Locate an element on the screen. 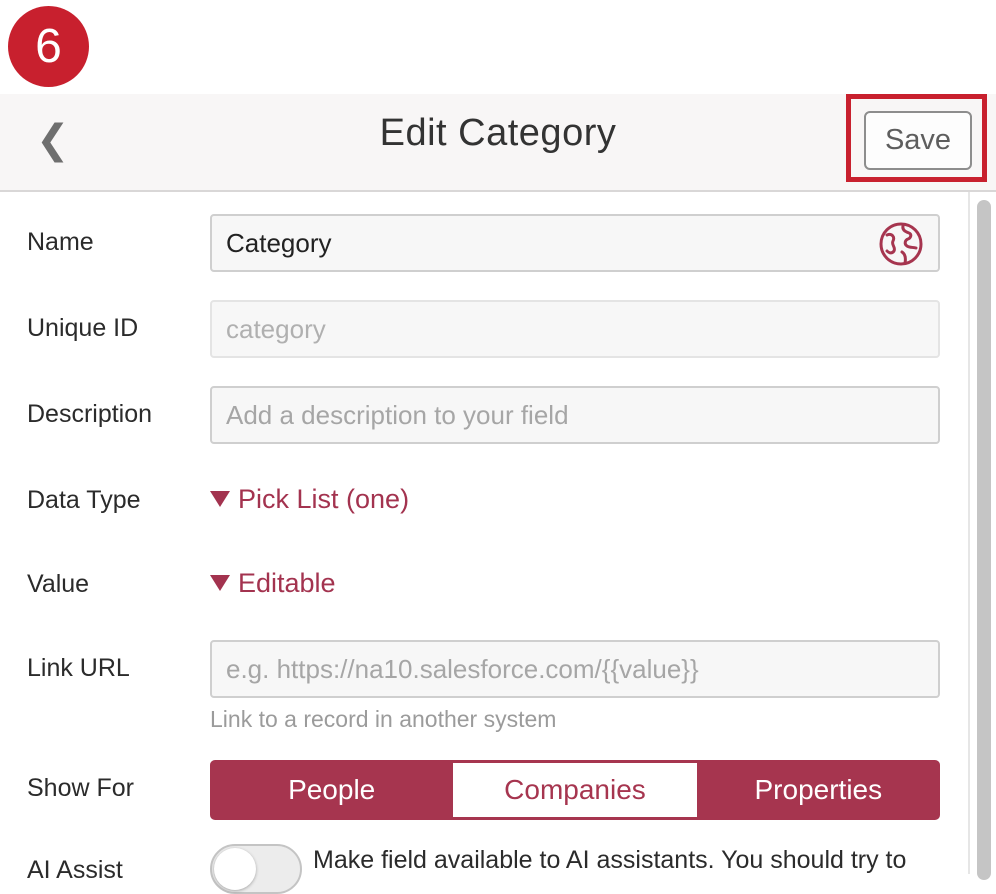 The image size is (996, 894). name-field: Category is located at coordinates (575, 243).